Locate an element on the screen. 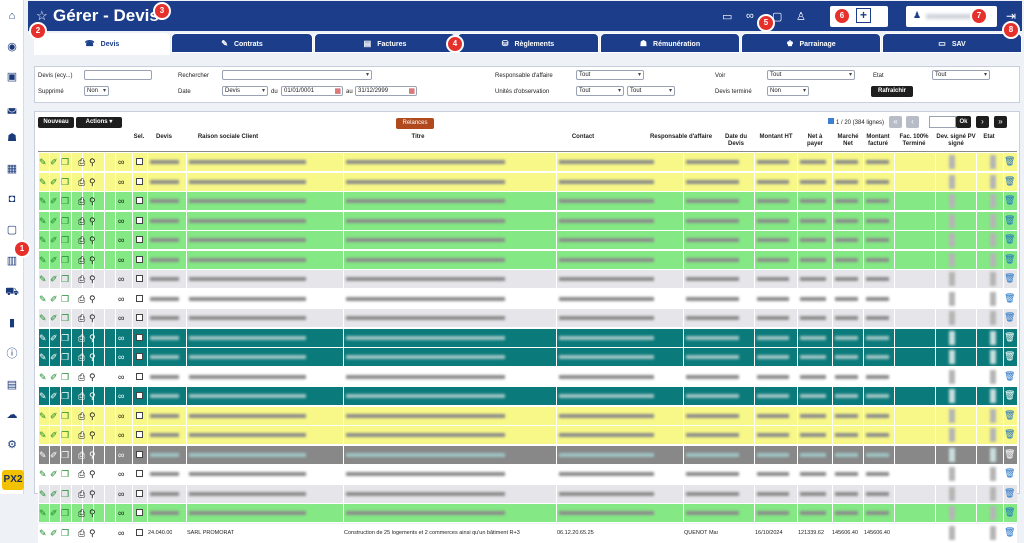 The image size is (1024, 543). link-icon: ∞ is located at coordinates (750, 16).